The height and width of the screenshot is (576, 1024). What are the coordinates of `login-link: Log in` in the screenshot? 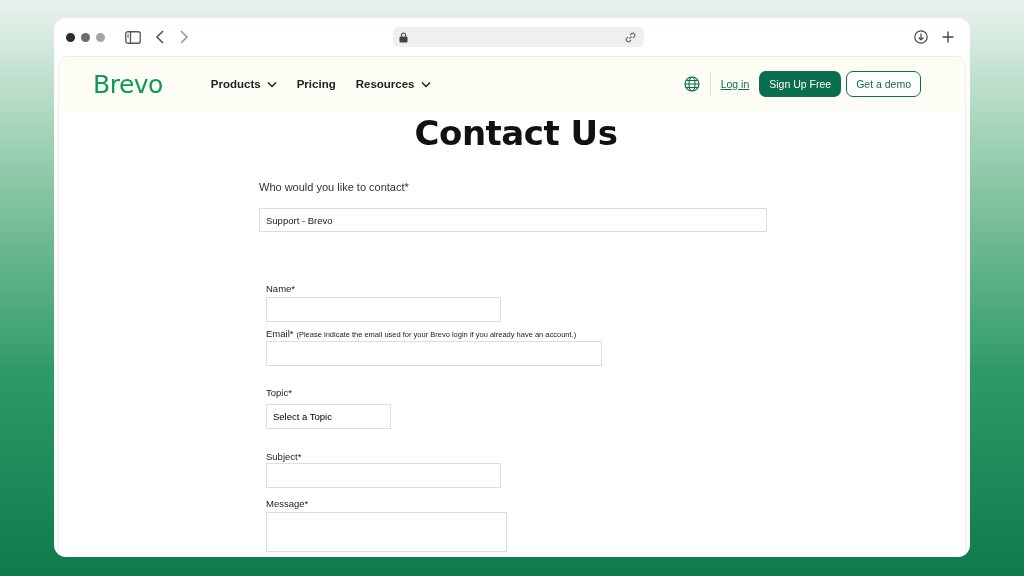 It's located at (735, 84).